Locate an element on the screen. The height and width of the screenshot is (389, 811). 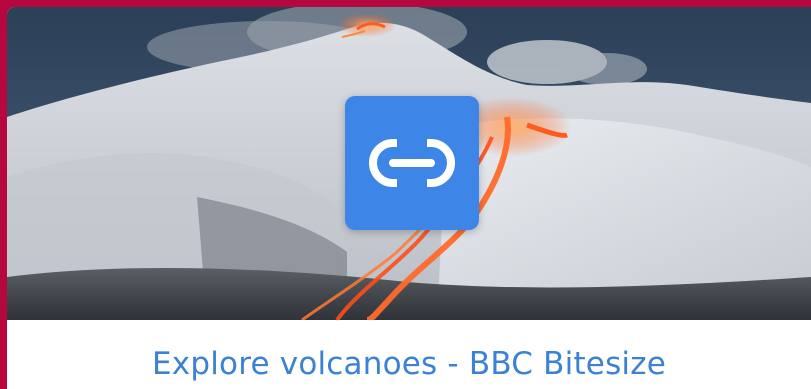
link-title: Explore volcanoes - BBC Bitesize is located at coordinates (409, 364).